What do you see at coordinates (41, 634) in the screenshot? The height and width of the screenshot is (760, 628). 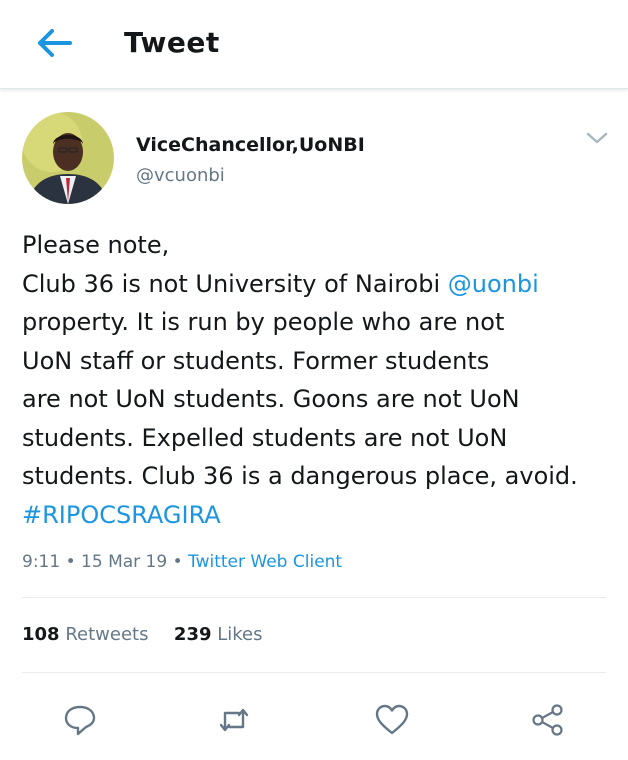 I see `retweet-count: 108` at bounding box center [41, 634].